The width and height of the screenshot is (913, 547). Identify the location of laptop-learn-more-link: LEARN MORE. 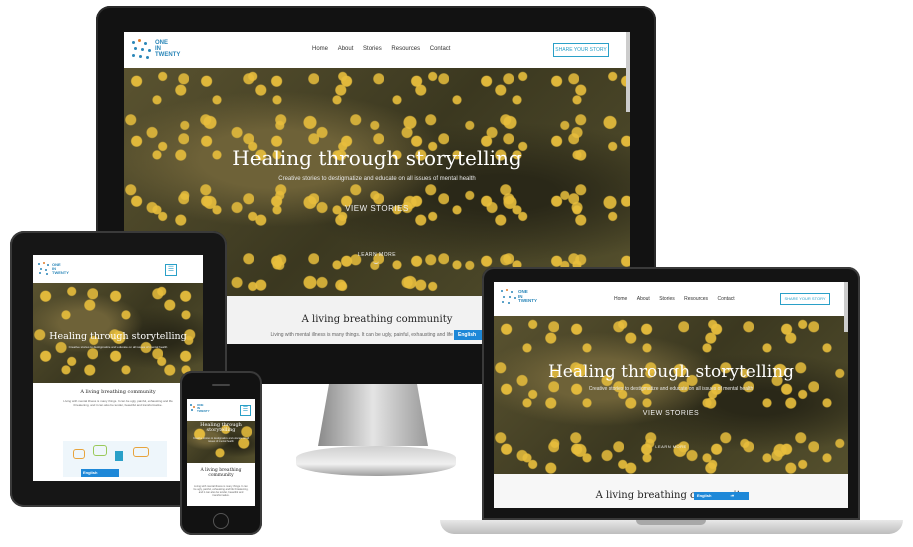
(671, 446).